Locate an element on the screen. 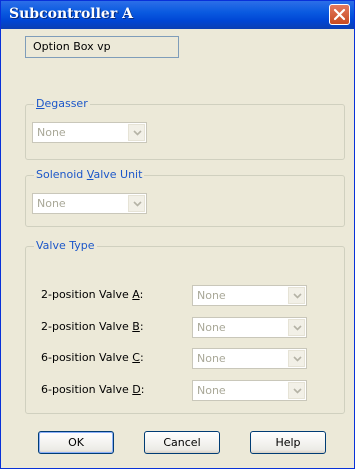  valve-c-label: 6-position Valve C: is located at coordinates (92, 357).